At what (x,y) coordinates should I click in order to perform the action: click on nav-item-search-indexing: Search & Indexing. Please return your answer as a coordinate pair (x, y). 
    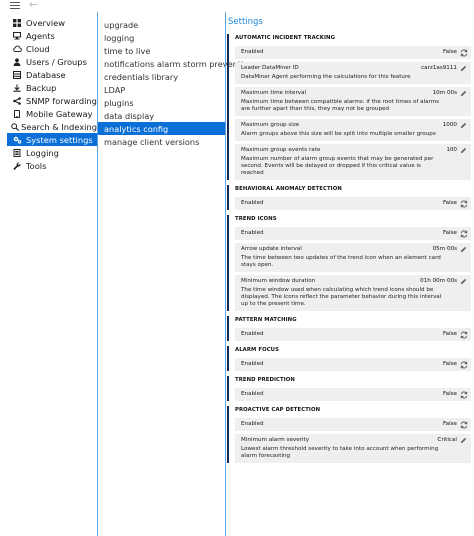
    Looking at the image, I should click on (52, 126).